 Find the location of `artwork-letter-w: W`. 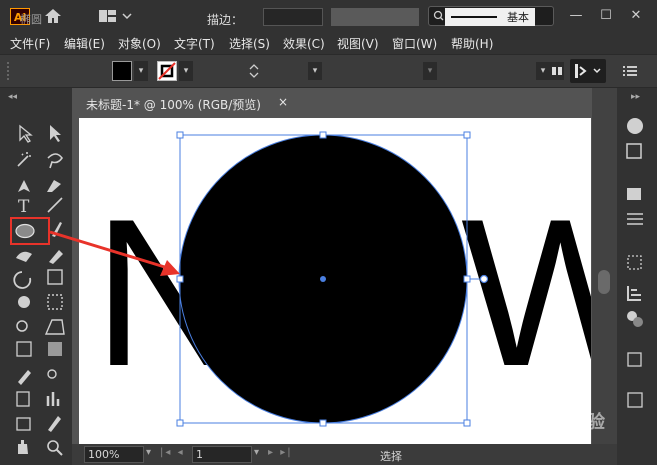

artwork-letter-w: W is located at coordinates (526, 292).